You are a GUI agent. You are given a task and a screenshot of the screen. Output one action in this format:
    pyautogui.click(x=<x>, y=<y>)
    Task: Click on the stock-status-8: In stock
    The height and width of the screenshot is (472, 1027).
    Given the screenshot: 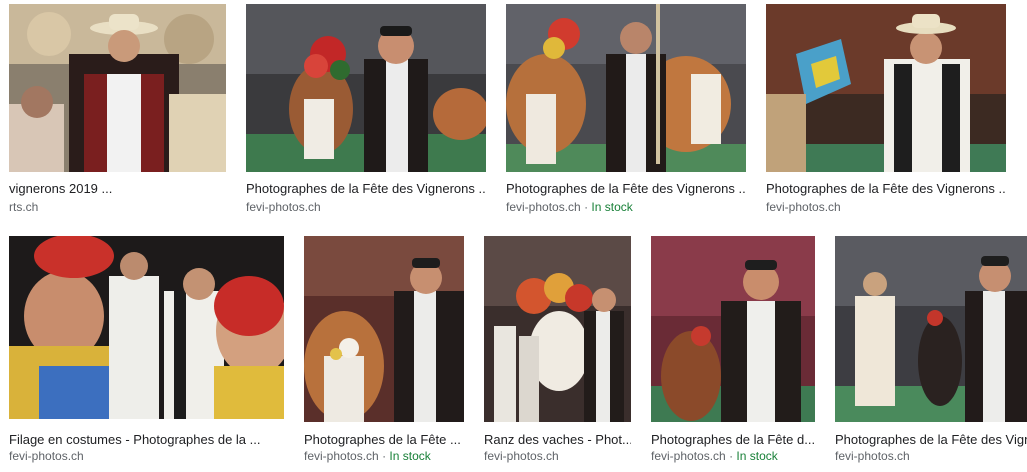 What is the action you would take?
    pyautogui.click(x=757, y=456)
    